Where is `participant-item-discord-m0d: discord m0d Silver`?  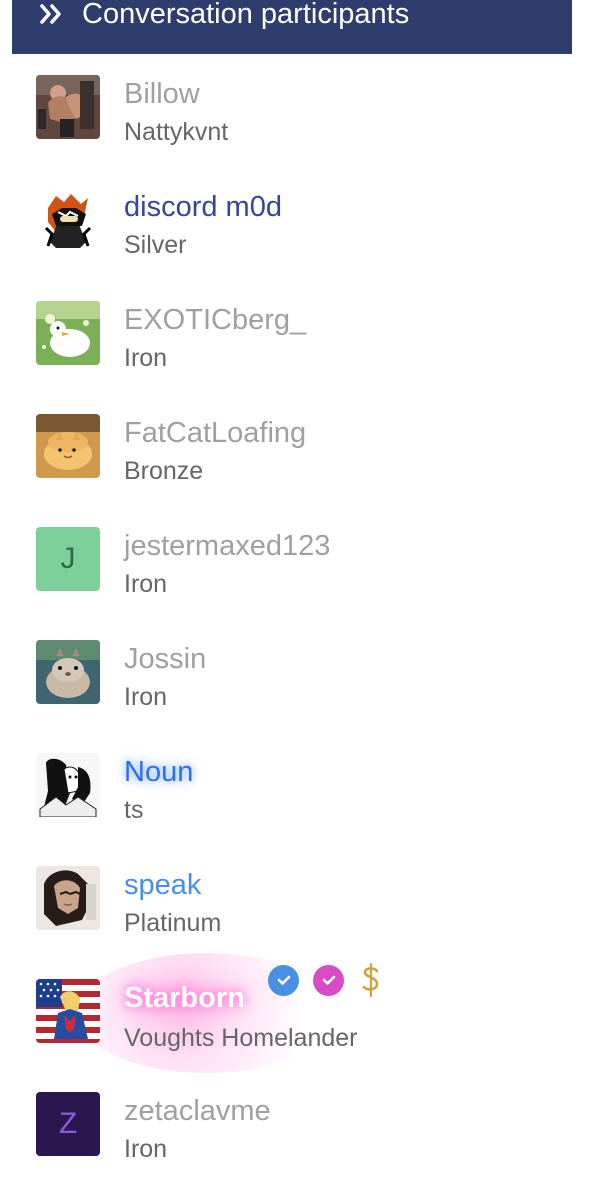
participant-item-discord-m0d: discord m0d Silver is located at coordinates (296, 215).